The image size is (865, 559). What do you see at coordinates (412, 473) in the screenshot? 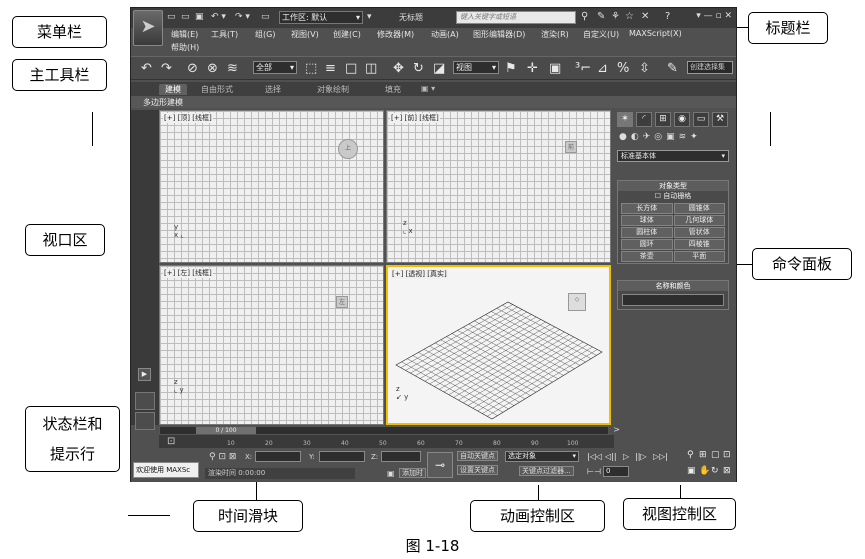
I see `add-time-tag-button: 添加时` at bounding box center [412, 473].